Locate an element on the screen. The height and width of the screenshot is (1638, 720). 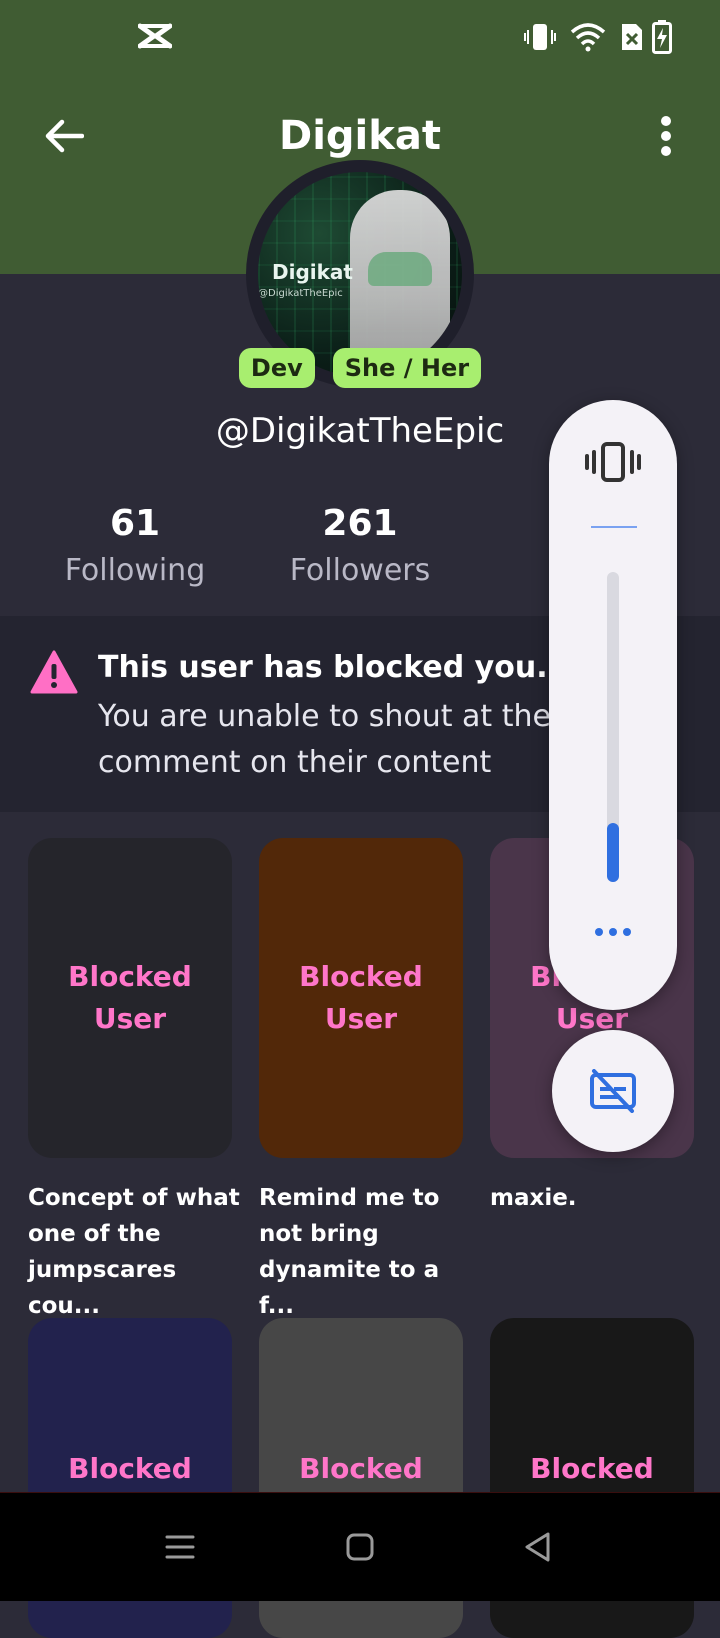
page-title: Digikat is located at coordinates (360, 136).